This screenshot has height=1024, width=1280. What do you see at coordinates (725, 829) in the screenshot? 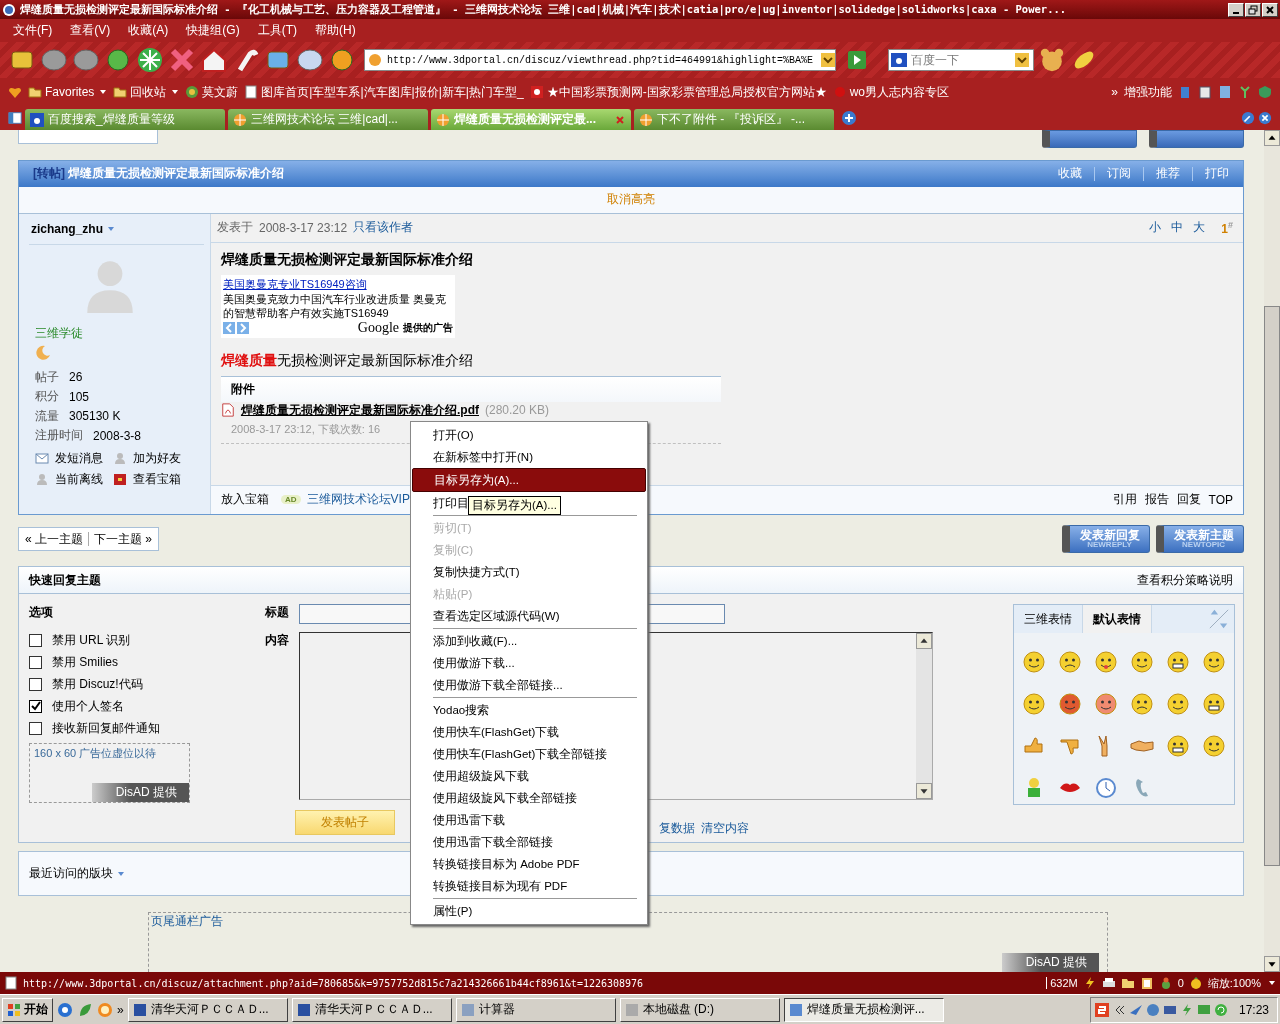
I see `form-link: 清空内容` at bounding box center [725, 829].